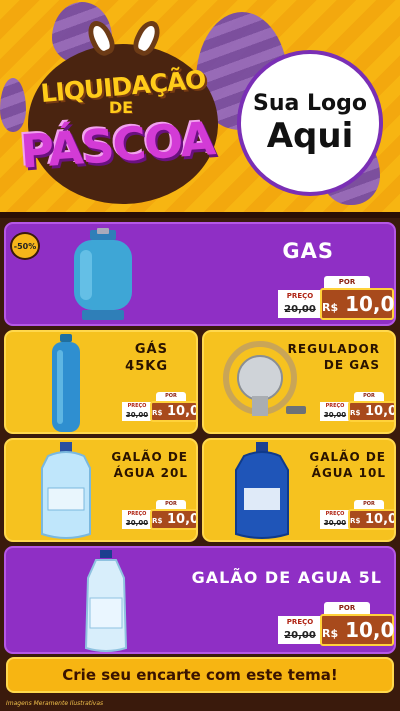 This screenshot has width=400, height=711. Describe the element at coordinates (308, 251) in the screenshot. I see `product-name: GAS` at that location.